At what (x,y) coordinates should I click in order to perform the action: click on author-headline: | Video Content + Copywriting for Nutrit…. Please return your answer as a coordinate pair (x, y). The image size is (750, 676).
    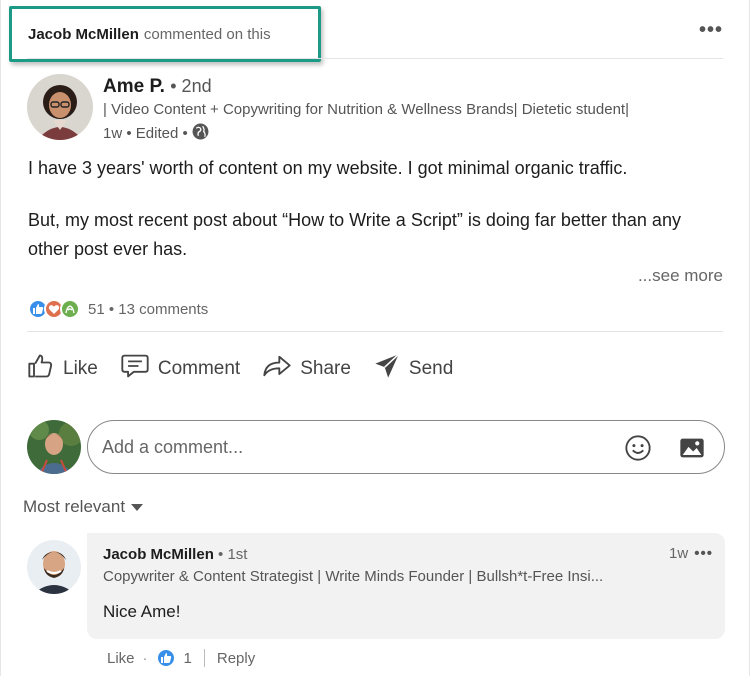
    Looking at the image, I should click on (366, 109).